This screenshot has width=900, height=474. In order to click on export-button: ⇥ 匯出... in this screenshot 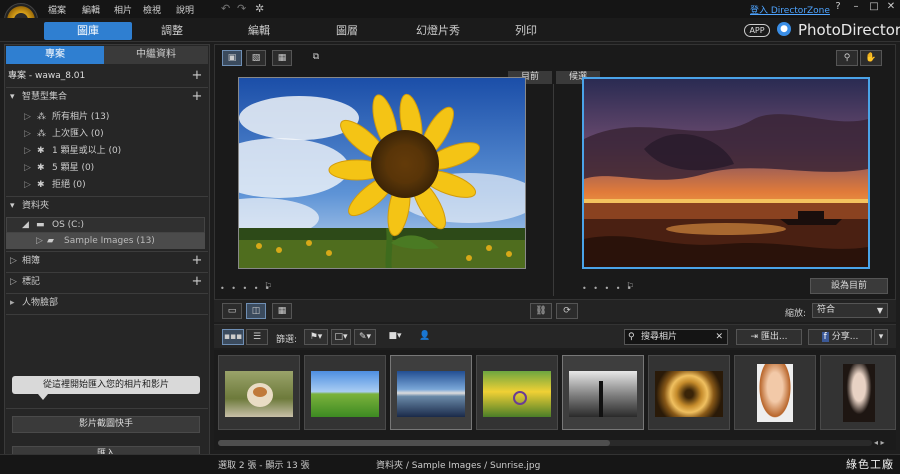, I will do `click(769, 337)`.